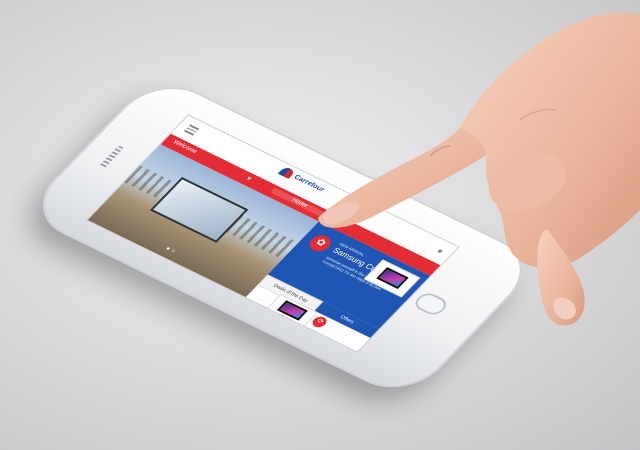 The image size is (640, 450). I want to click on carousel-dots: ●○, so click(171, 250).